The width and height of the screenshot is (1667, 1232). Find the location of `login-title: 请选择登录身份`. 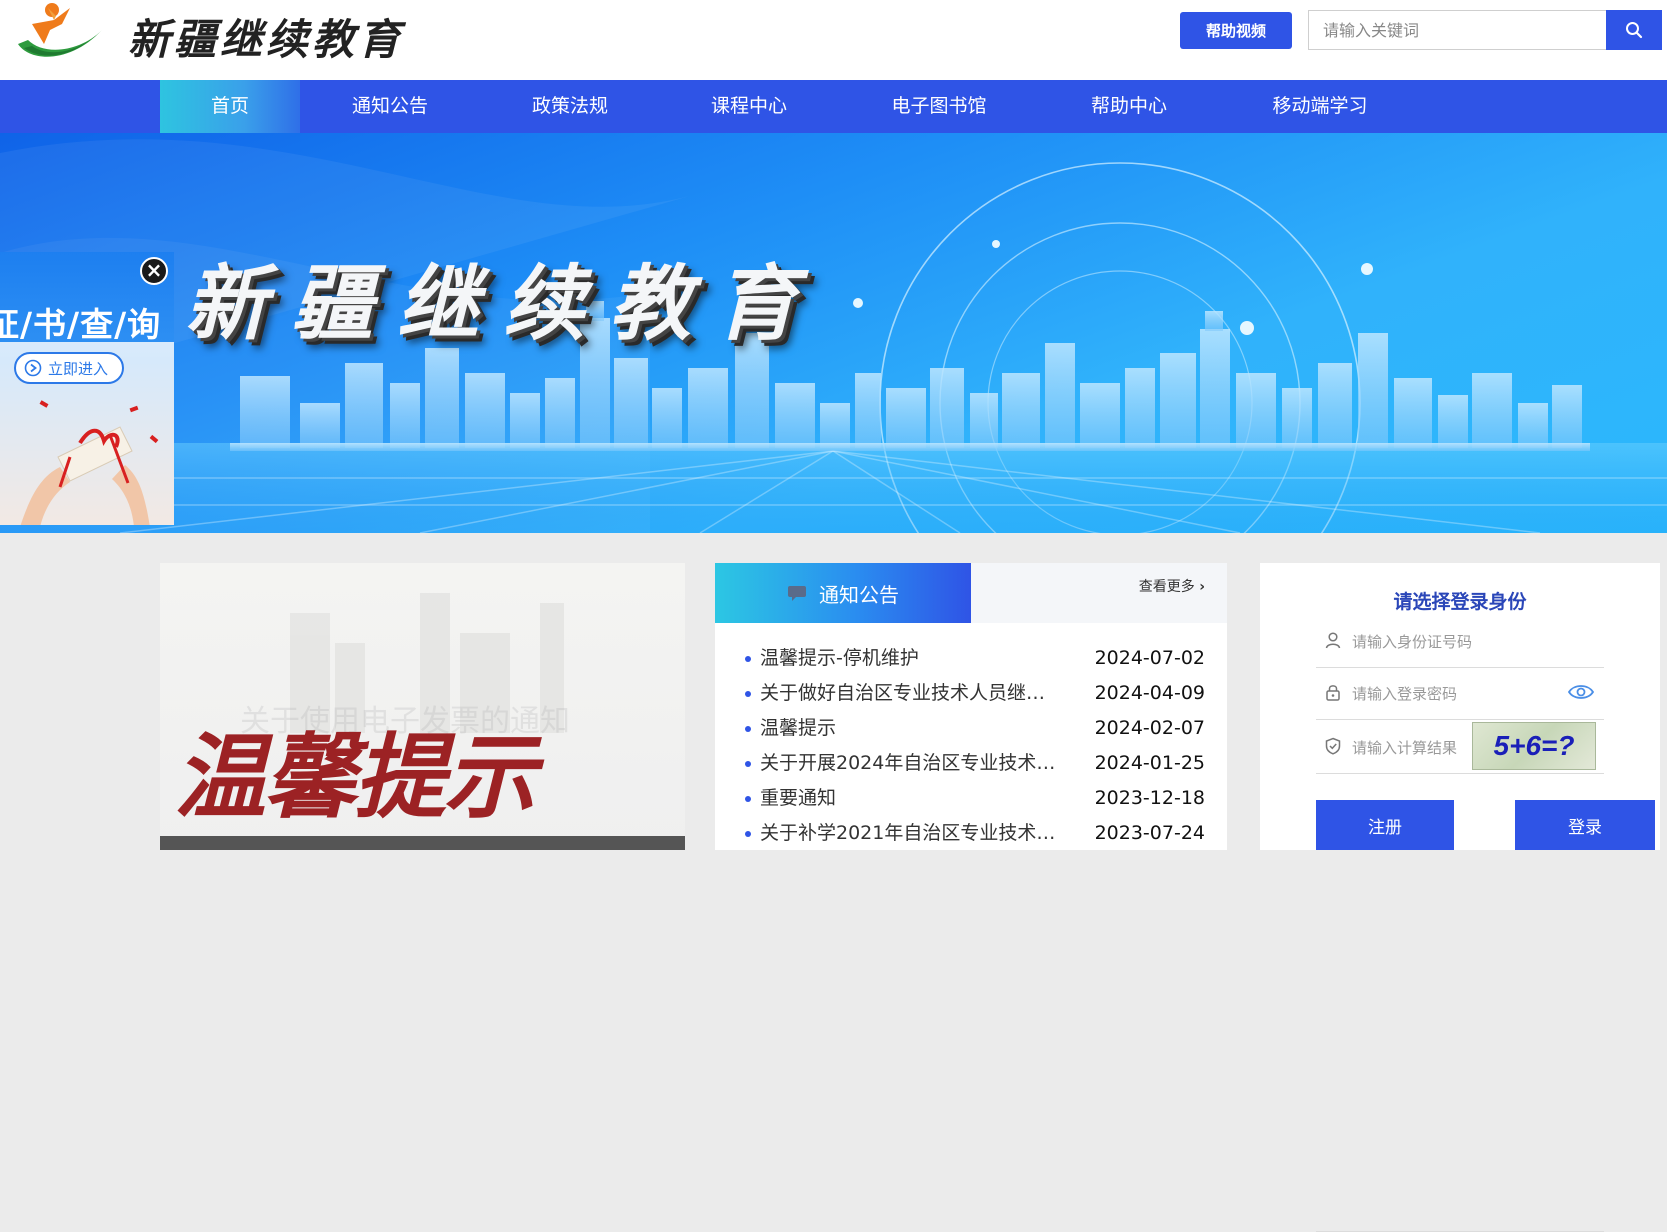

login-title: 请选择登录身份 is located at coordinates (1460, 602).